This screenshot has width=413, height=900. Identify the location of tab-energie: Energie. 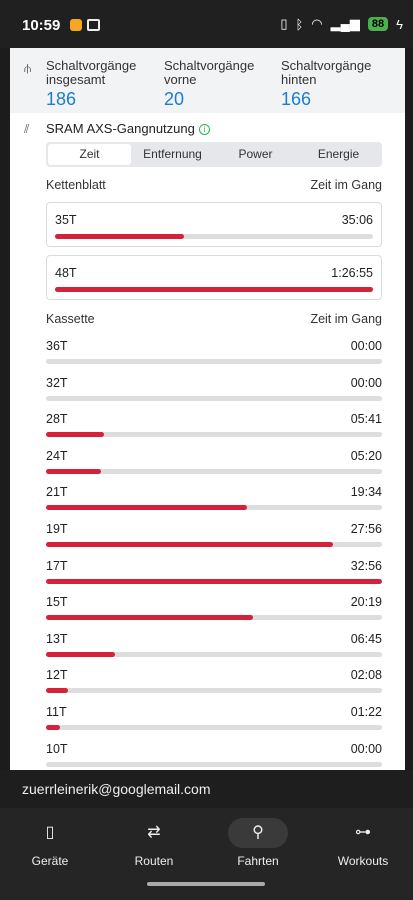
(338, 154).